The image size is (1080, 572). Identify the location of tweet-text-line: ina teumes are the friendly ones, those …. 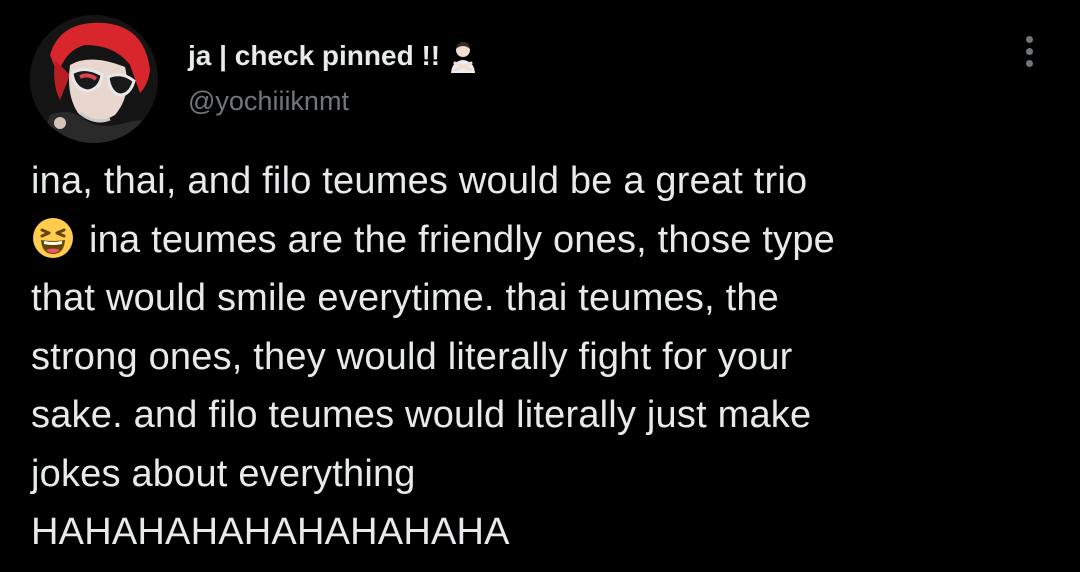
(462, 239).